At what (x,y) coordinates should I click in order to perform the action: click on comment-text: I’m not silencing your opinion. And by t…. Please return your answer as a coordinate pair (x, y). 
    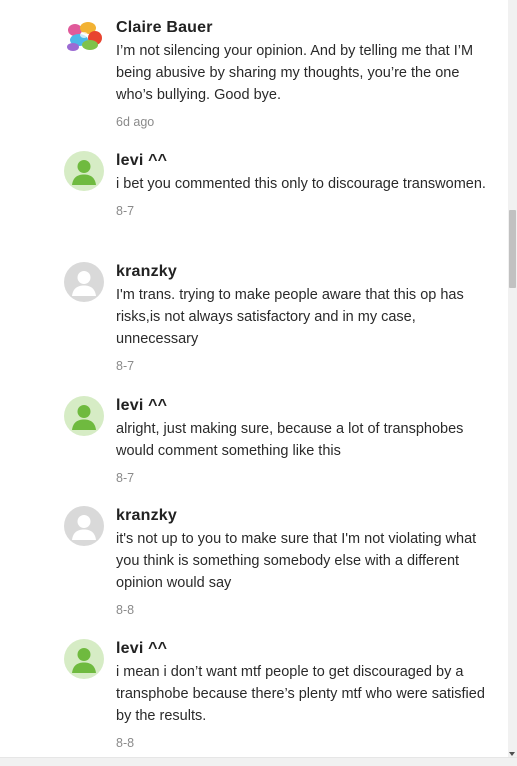
    Looking at the image, I should click on (295, 73).